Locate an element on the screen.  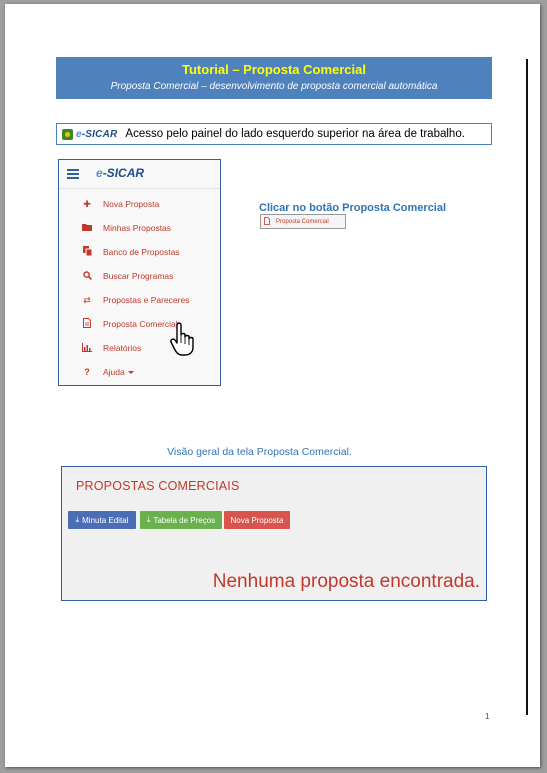
sidebar-item-label: Buscar Programas is located at coordinates (138, 276).